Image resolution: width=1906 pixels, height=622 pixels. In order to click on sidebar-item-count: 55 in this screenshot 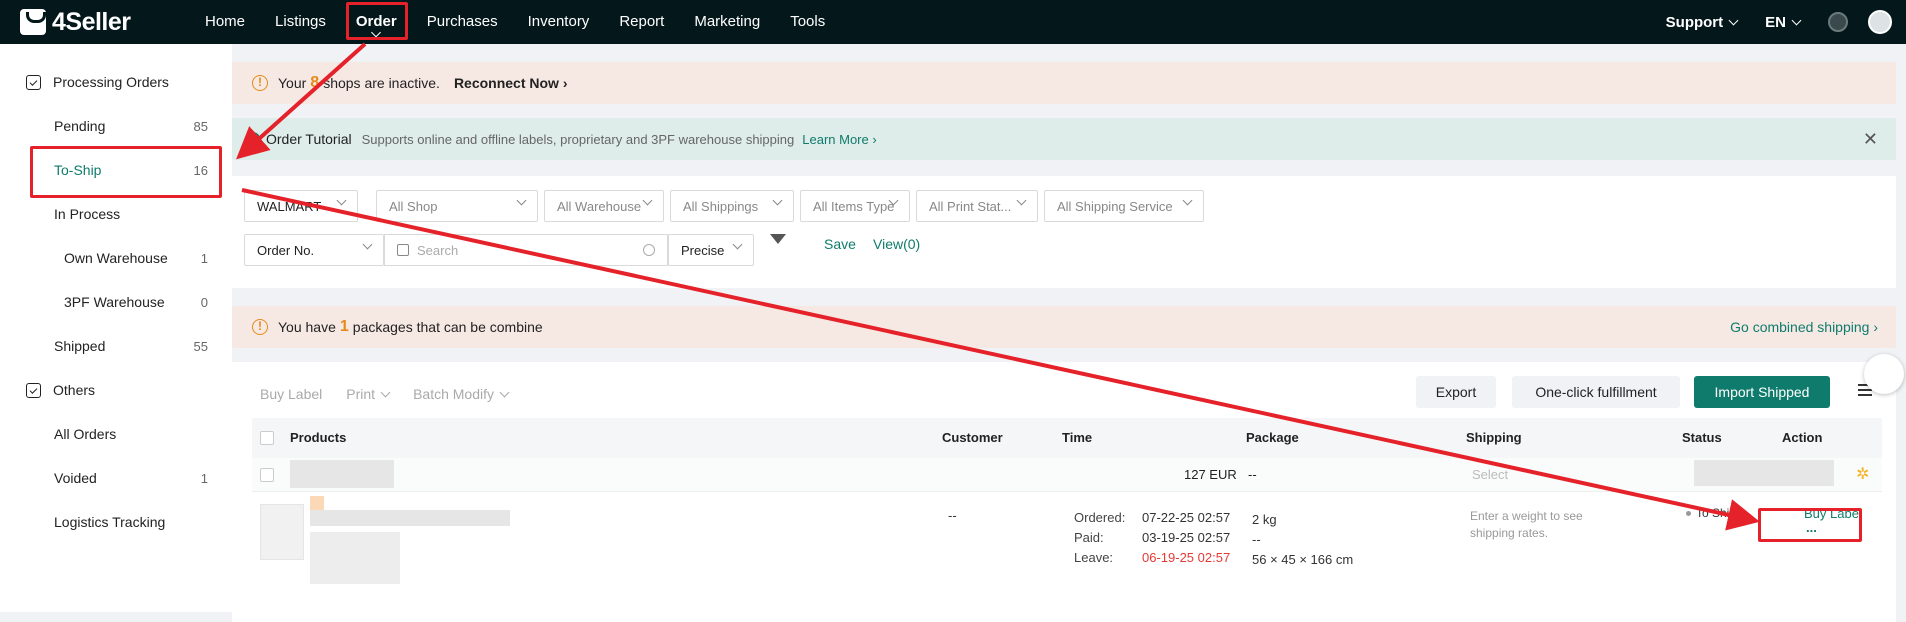, I will do `click(200, 346)`.